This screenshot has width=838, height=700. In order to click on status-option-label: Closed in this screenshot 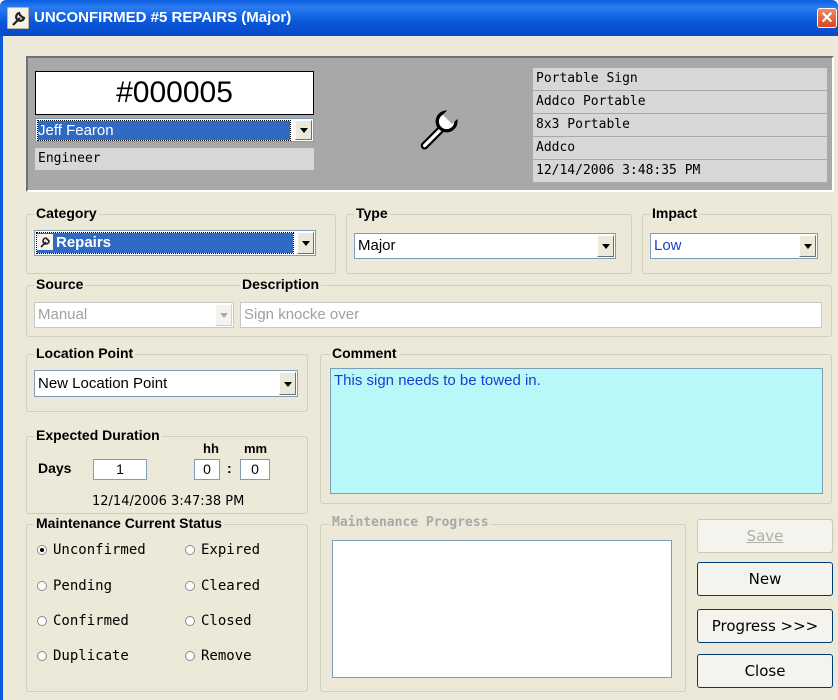, I will do `click(226, 621)`.